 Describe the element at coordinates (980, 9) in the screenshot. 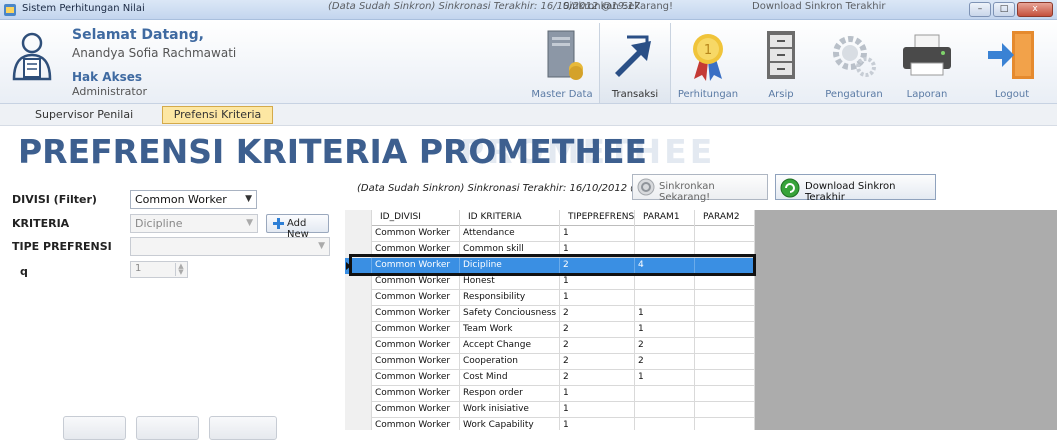

I see `minimize-button: –` at that location.